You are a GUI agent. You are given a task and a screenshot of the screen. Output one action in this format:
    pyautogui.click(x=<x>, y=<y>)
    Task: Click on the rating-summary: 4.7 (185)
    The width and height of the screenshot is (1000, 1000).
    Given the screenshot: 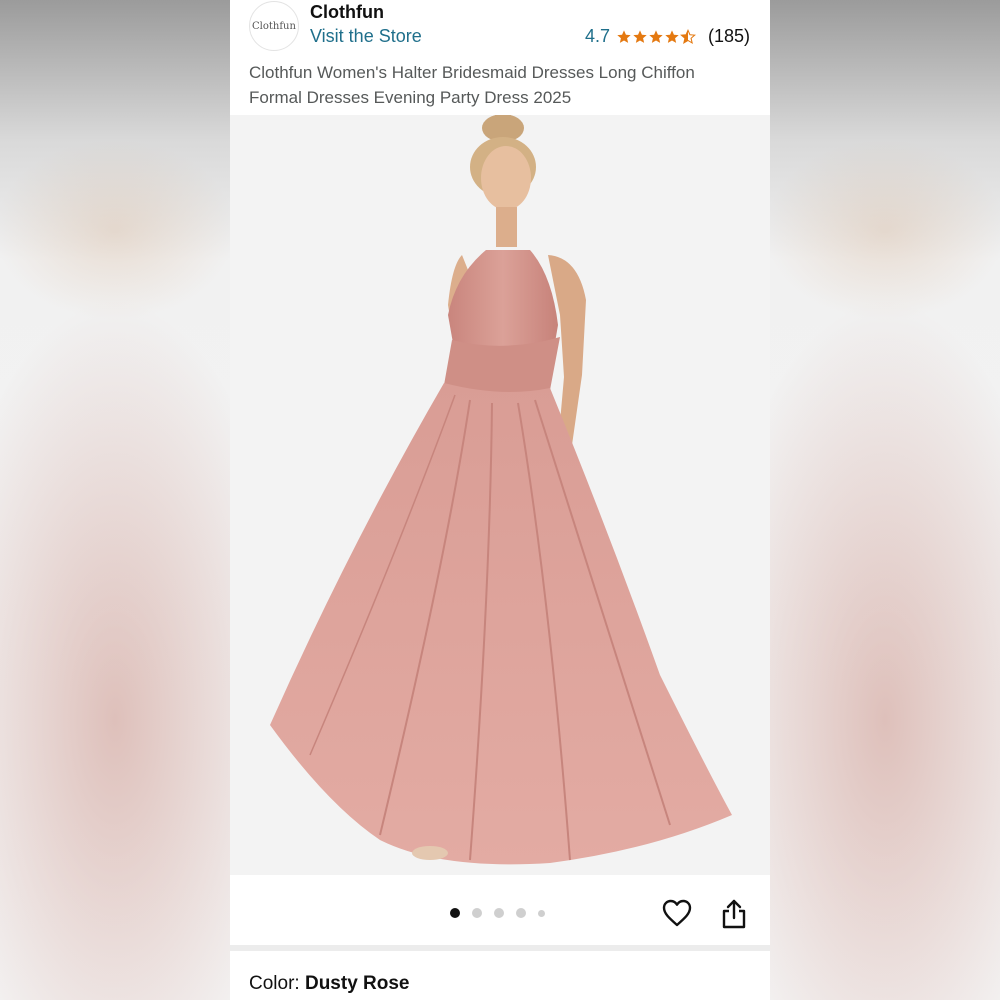 What is the action you would take?
    pyautogui.click(x=667, y=36)
    